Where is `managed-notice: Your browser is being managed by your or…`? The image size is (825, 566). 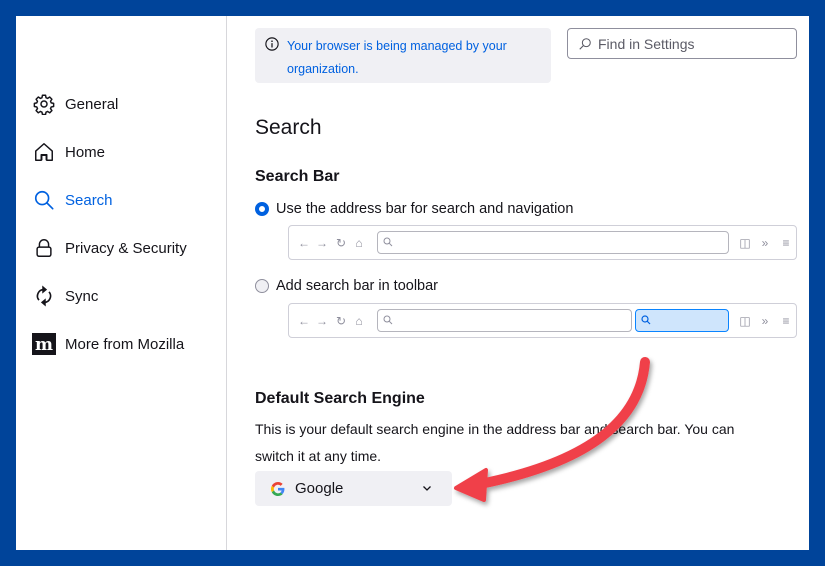
managed-notice: Your browser is being managed by your or… is located at coordinates (403, 55).